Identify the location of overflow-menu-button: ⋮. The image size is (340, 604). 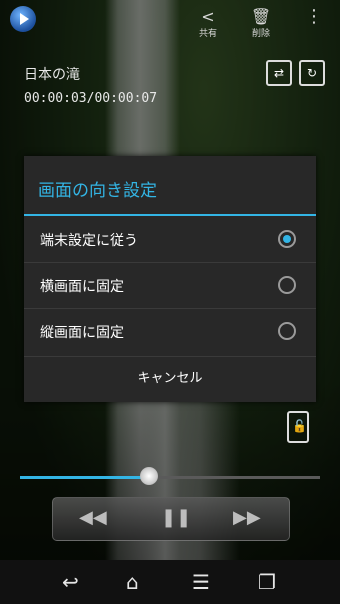
(314, 16).